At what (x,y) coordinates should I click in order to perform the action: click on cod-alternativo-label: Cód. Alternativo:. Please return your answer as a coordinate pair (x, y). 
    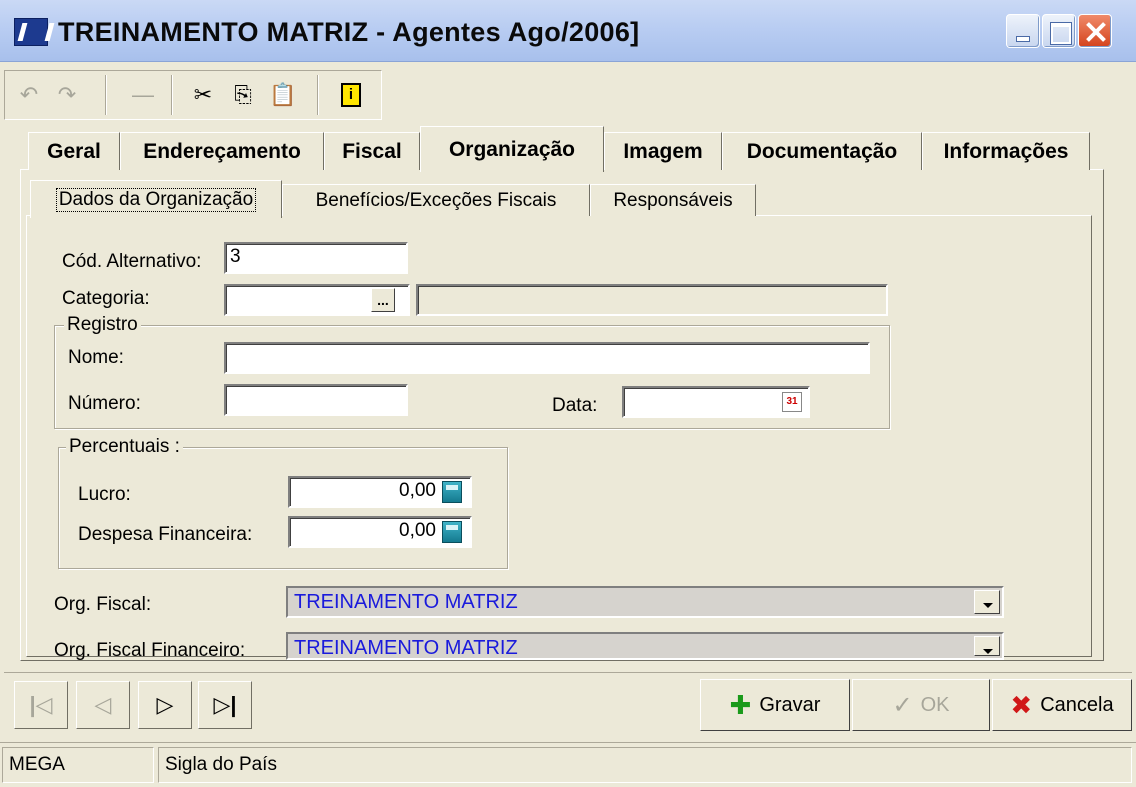
    Looking at the image, I should click on (132, 261).